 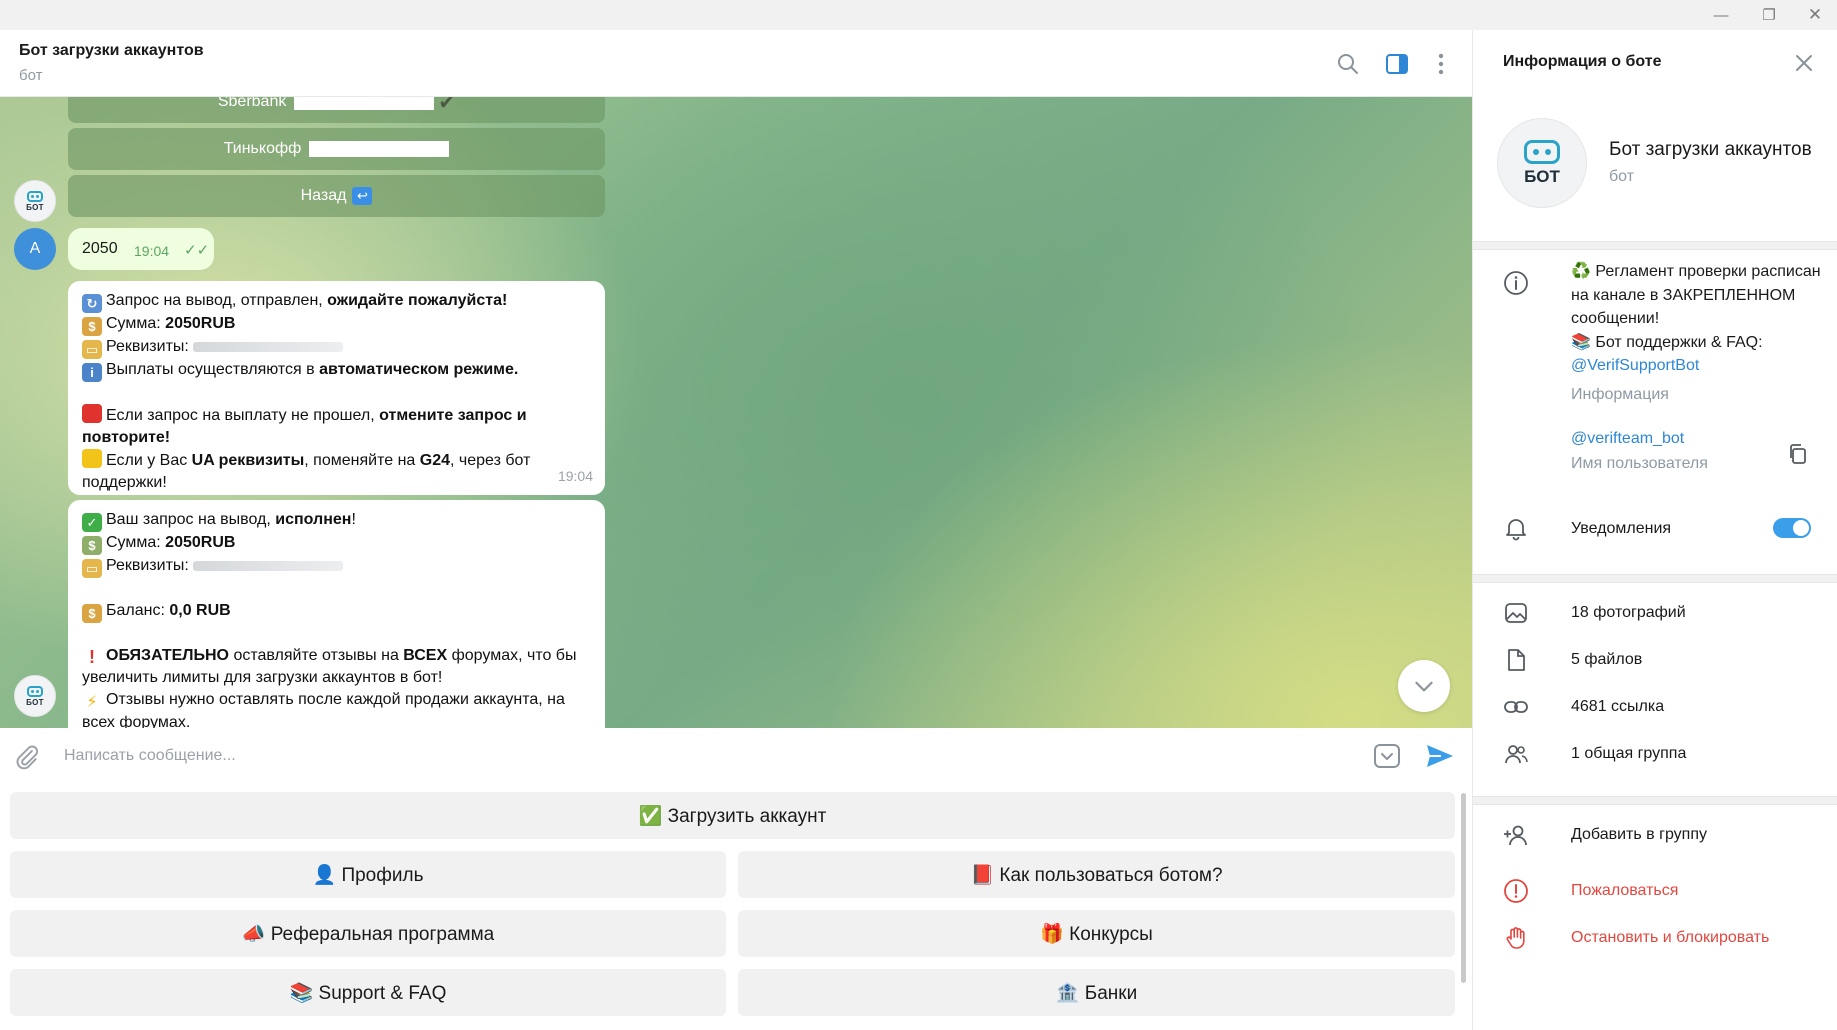 I want to click on support-faq-button: 📚 Support & FAQ, so click(x=368, y=992).